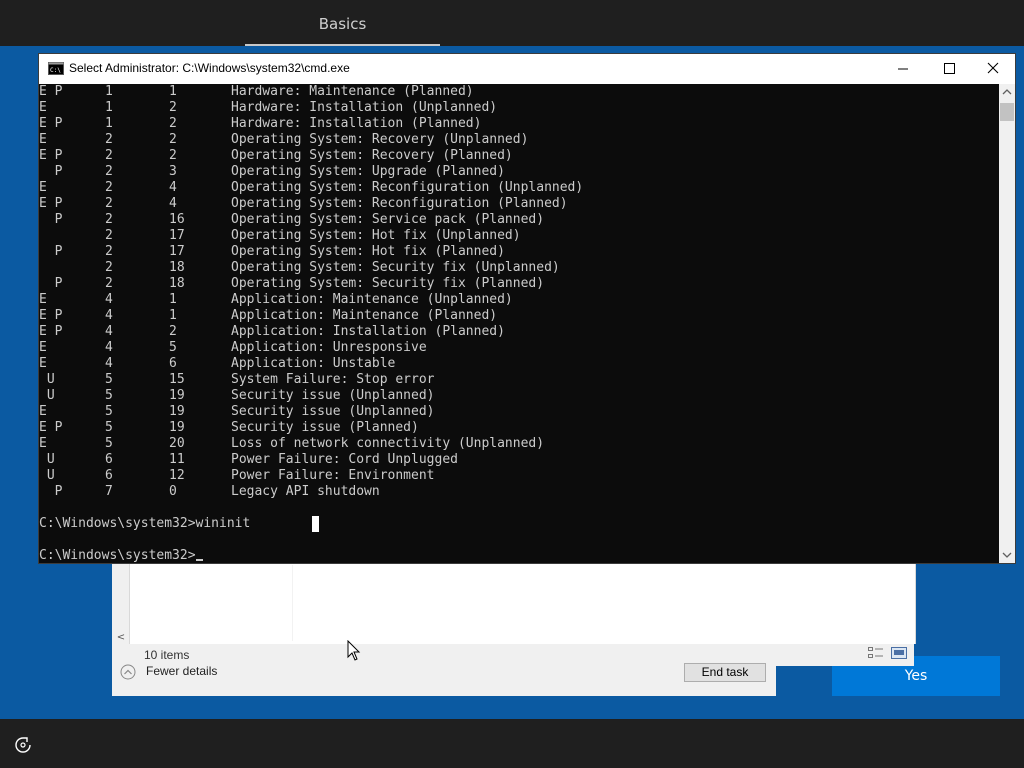 The width and height of the screenshot is (1024, 768). Describe the element at coordinates (519, 460) in the screenshot. I see `console-row: U 6 11 Power Failure: Cord Unplugged` at that location.